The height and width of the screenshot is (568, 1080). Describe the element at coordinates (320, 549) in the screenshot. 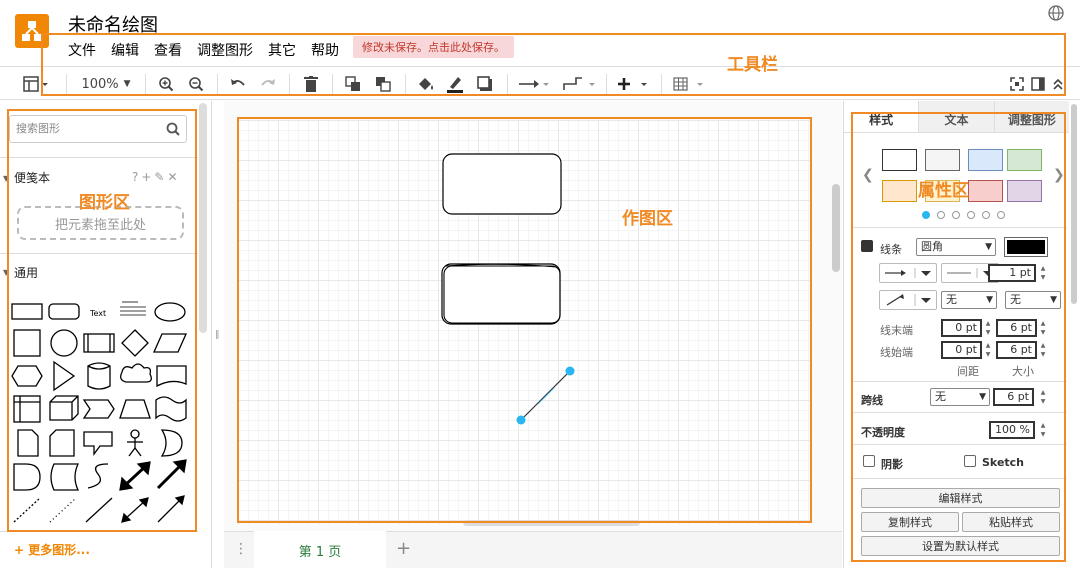

I see `page-tab-1: 第 1 页` at that location.